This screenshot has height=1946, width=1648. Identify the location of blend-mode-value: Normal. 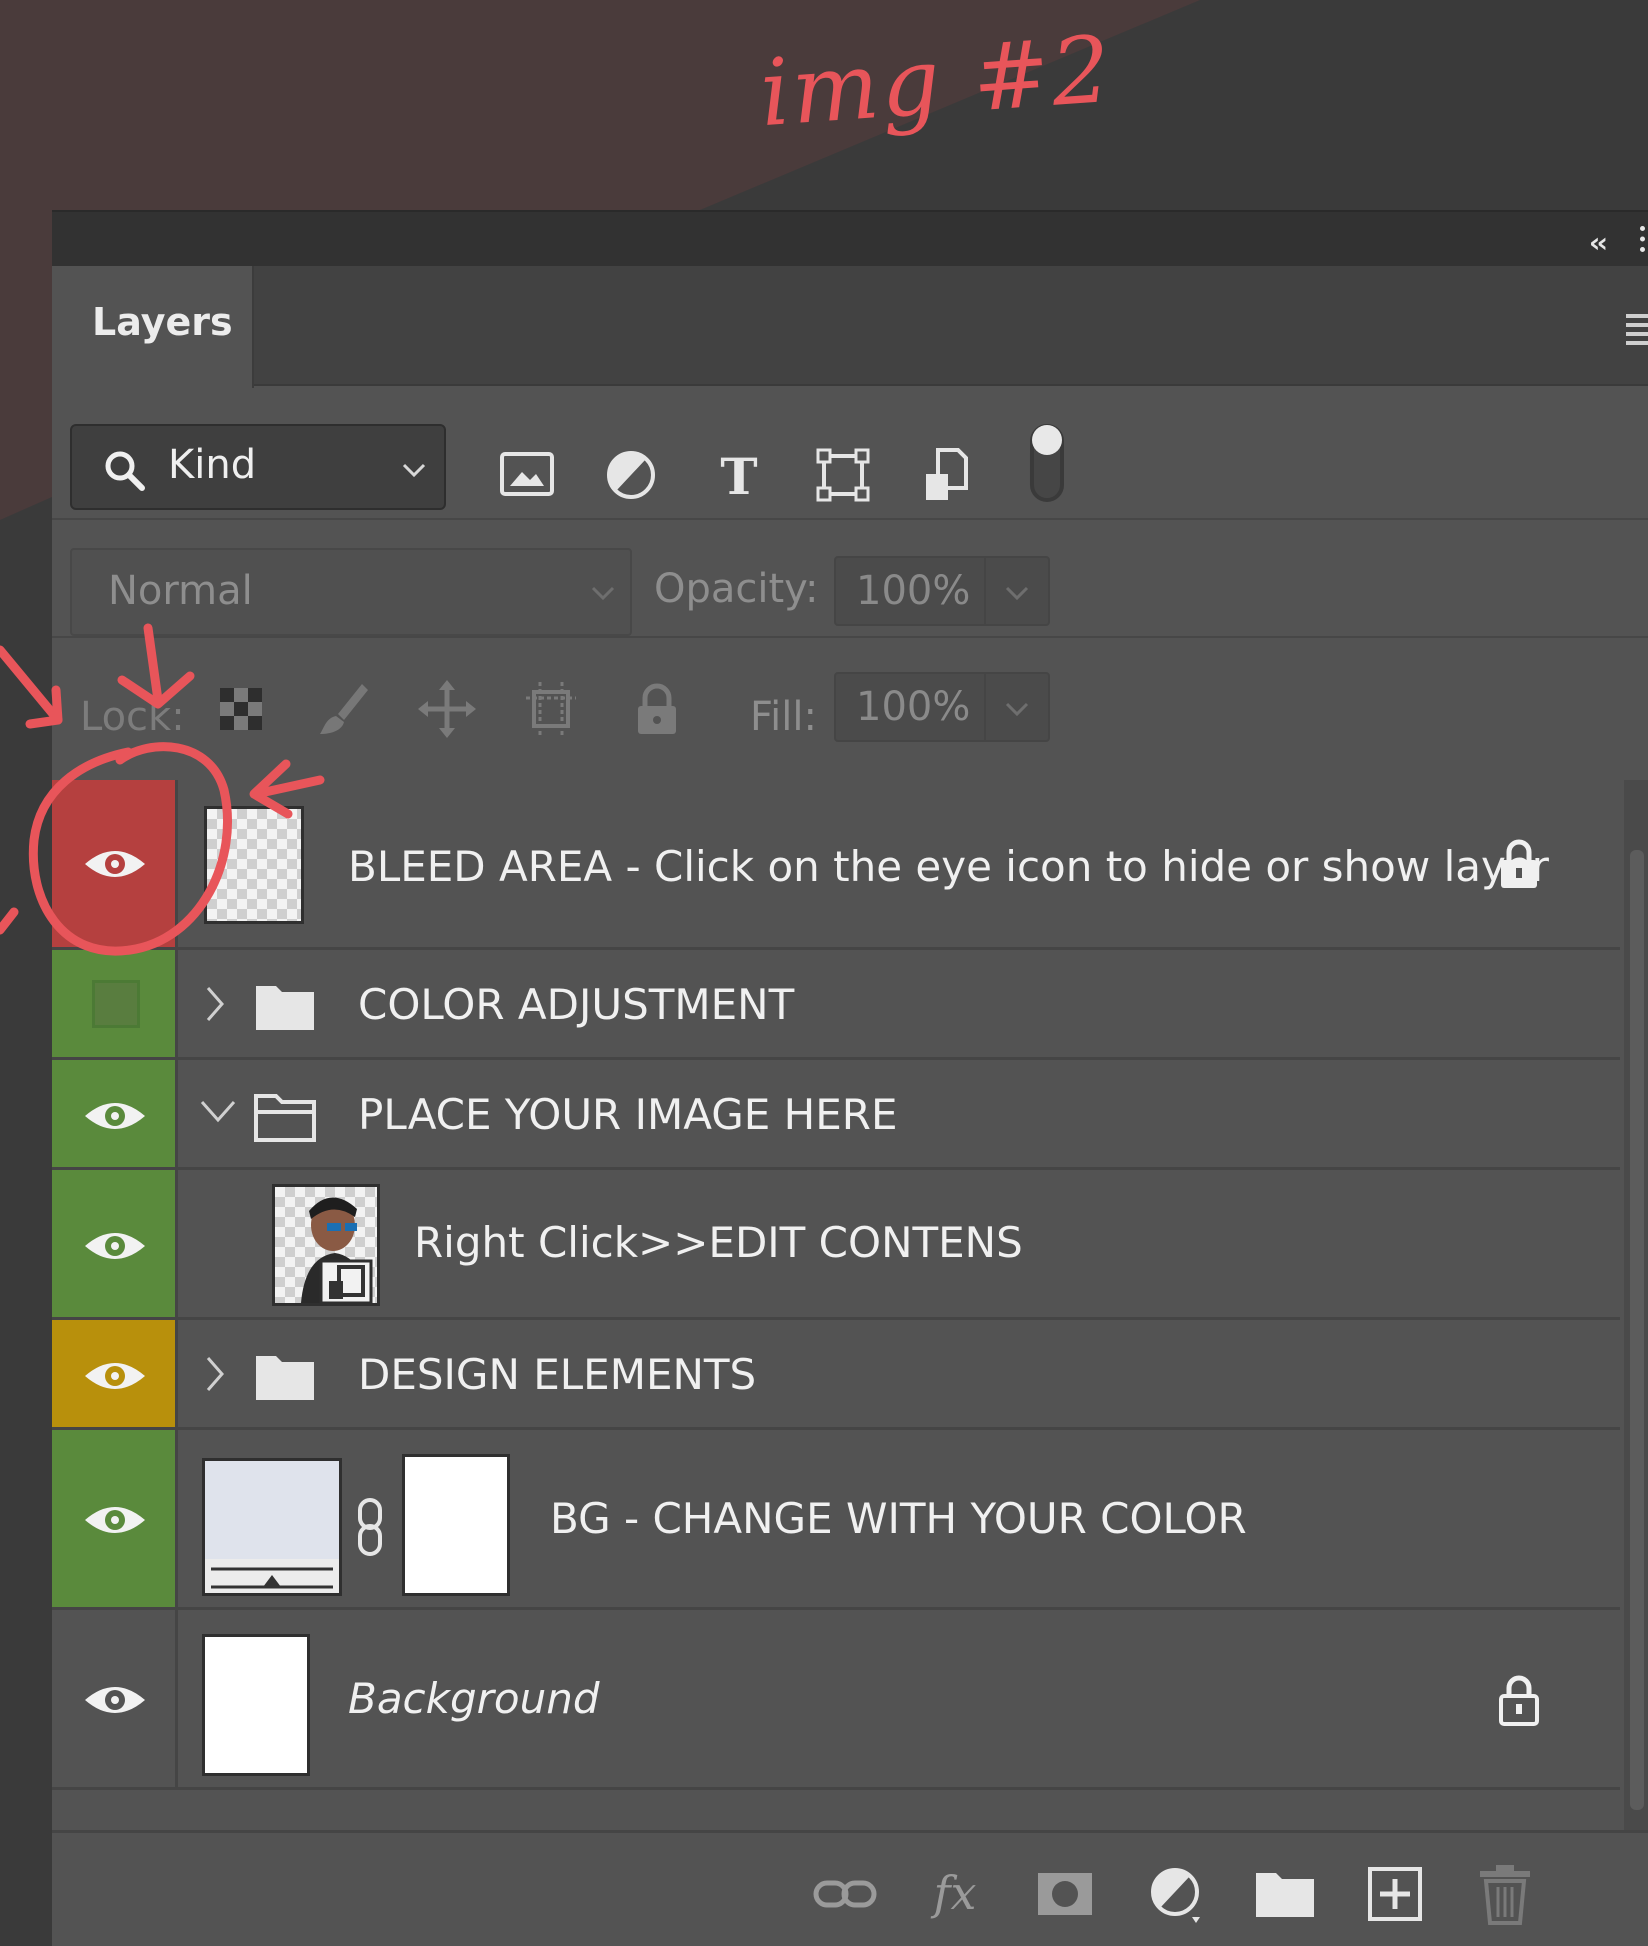
(180, 591).